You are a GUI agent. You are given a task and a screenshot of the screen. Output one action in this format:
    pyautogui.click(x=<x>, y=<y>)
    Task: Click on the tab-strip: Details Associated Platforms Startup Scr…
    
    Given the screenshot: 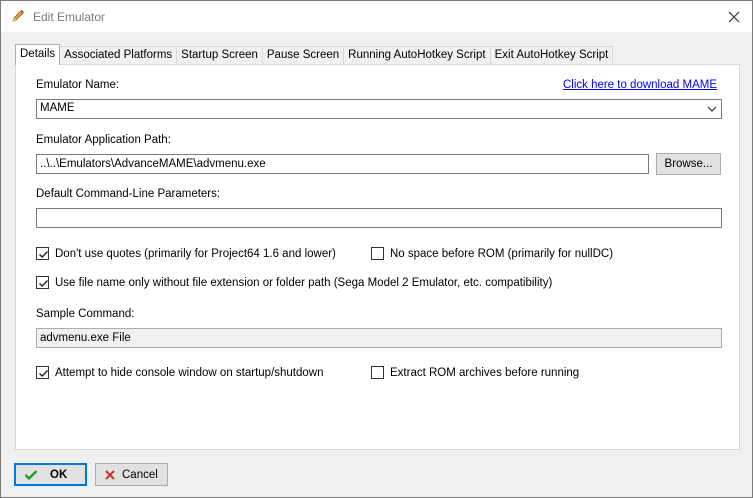 What is the action you would take?
    pyautogui.click(x=314, y=54)
    